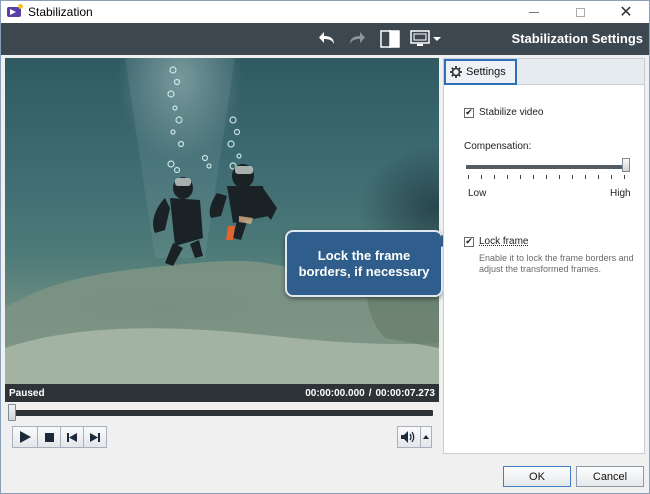  What do you see at coordinates (486, 72) in the screenshot?
I see `tab-settings-label: Settings` at bounding box center [486, 72].